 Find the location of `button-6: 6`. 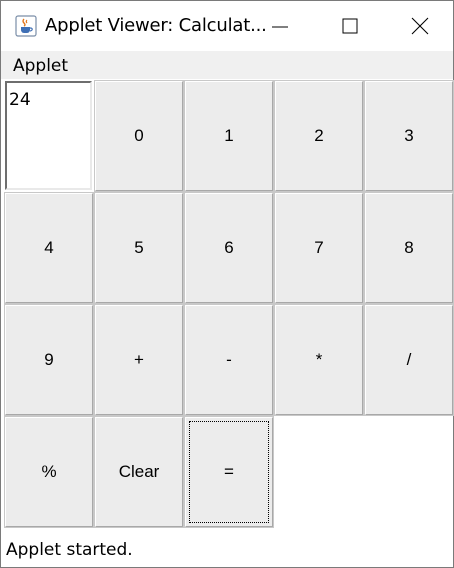

button-6: 6 is located at coordinates (229, 248).